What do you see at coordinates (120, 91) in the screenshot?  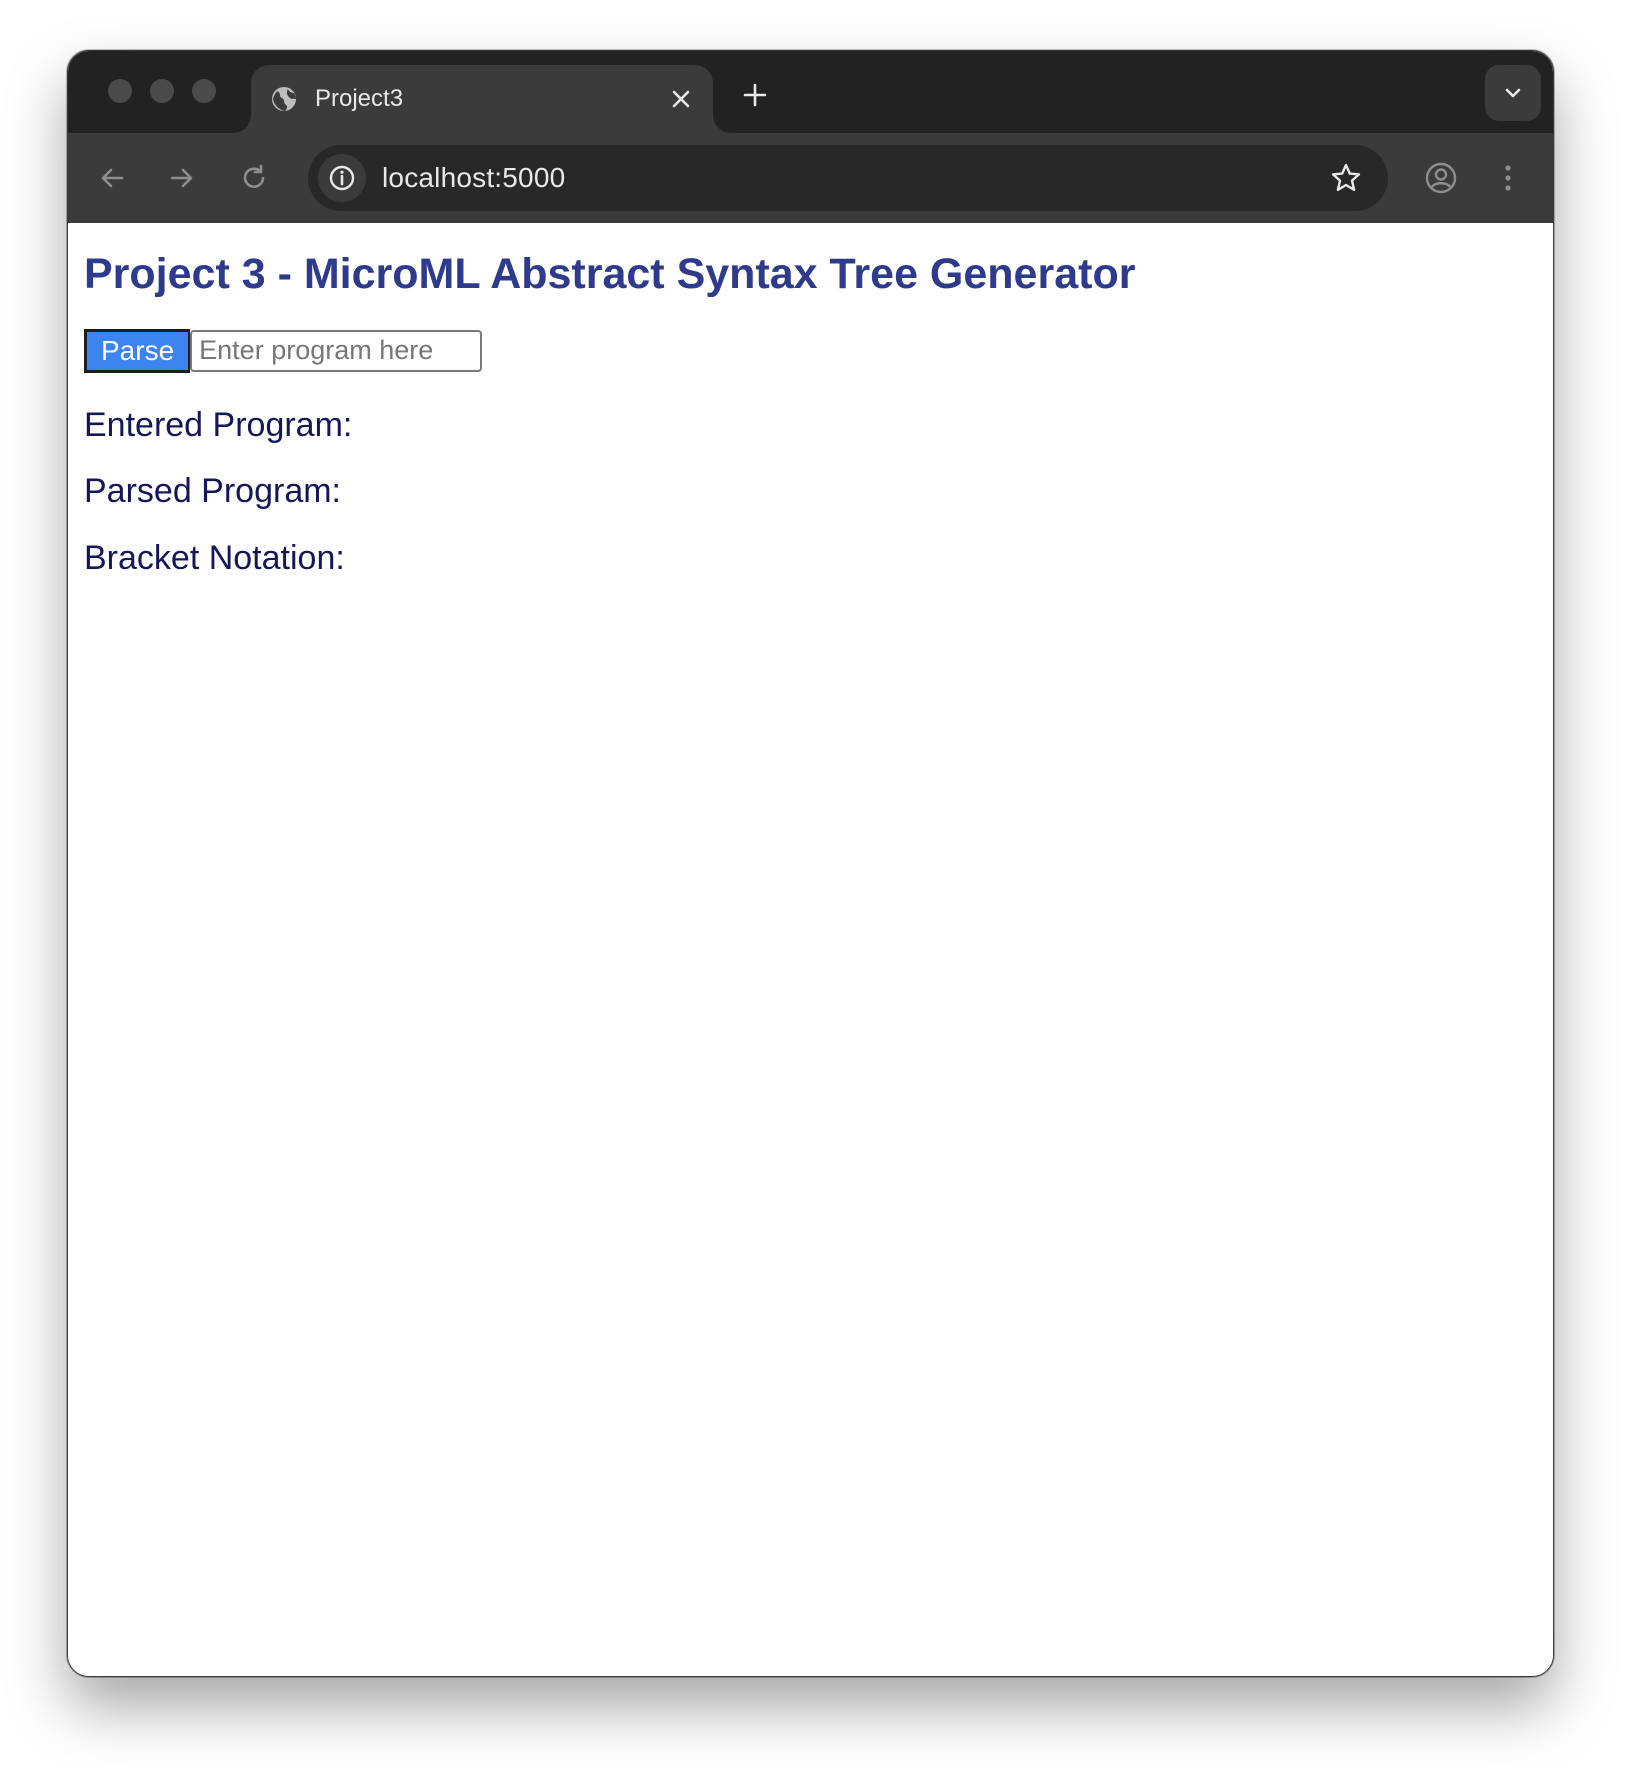 I see `close-window-button` at bounding box center [120, 91].